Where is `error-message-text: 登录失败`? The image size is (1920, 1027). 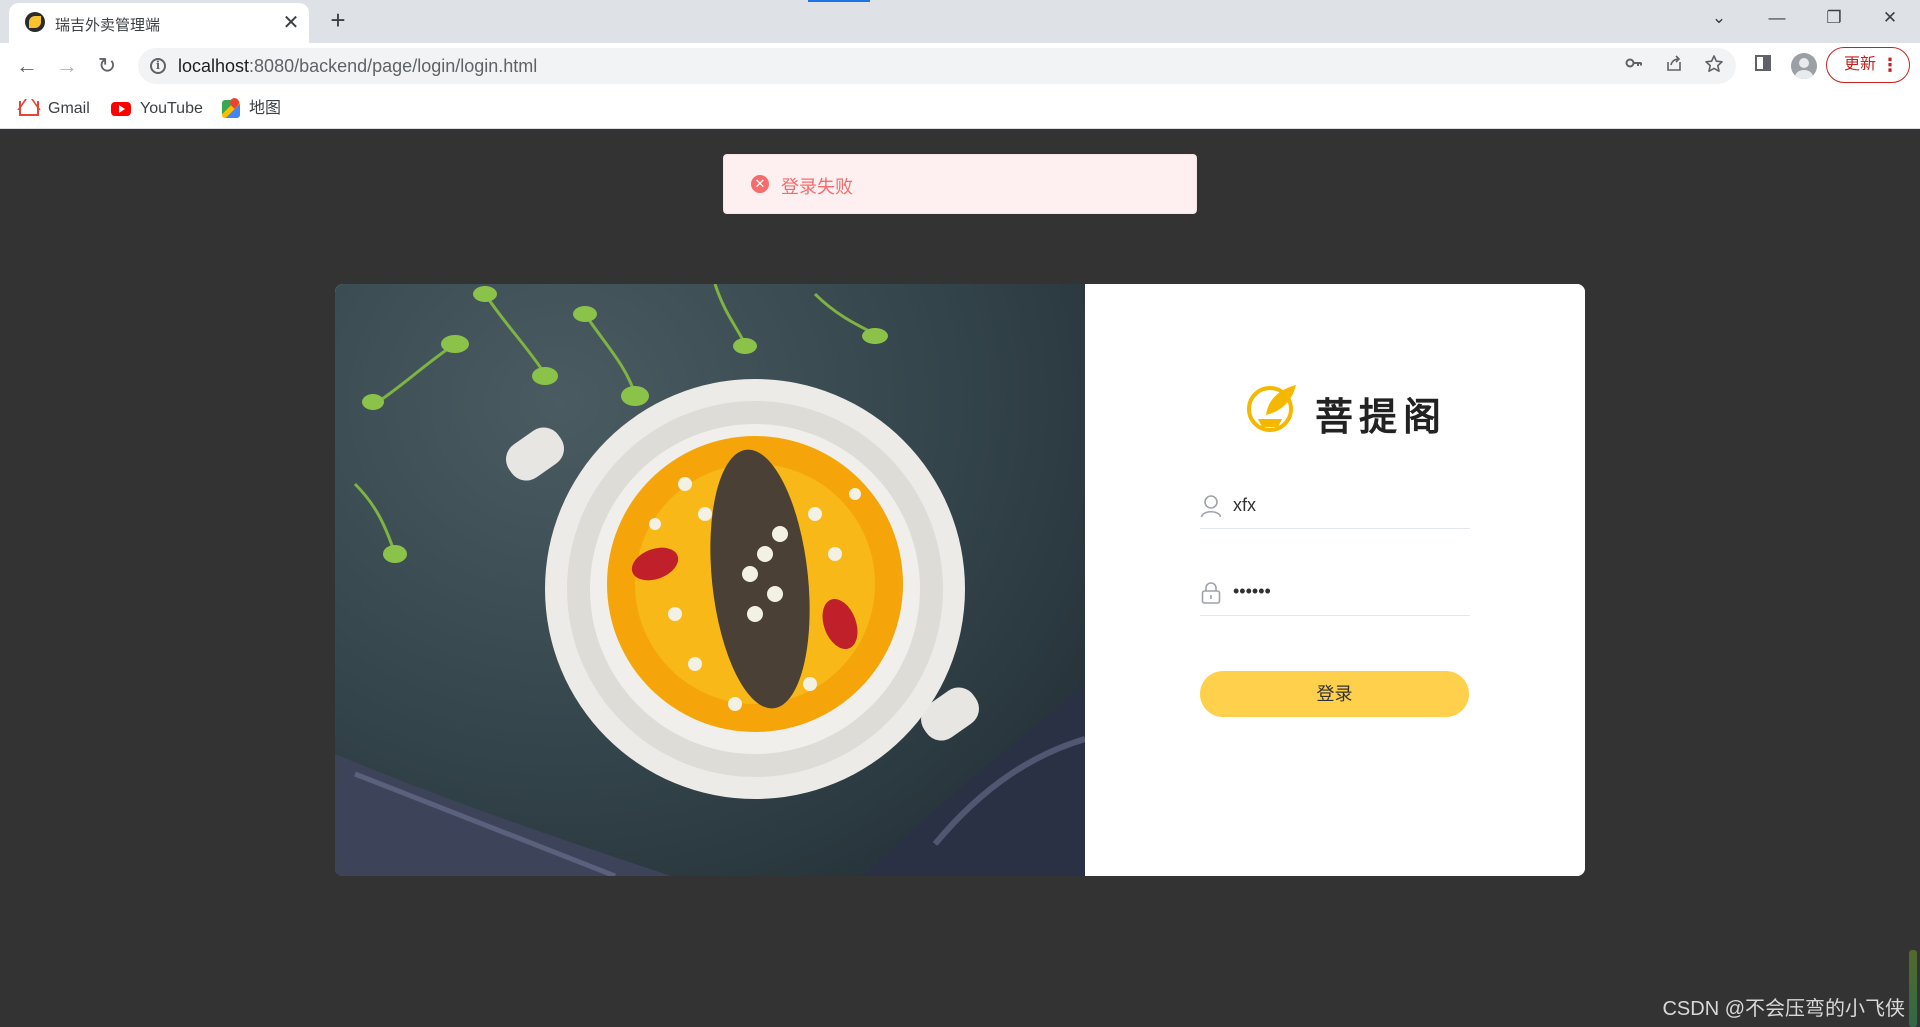 error-message-text: 登录失败 is located at coordinates (817, 187).